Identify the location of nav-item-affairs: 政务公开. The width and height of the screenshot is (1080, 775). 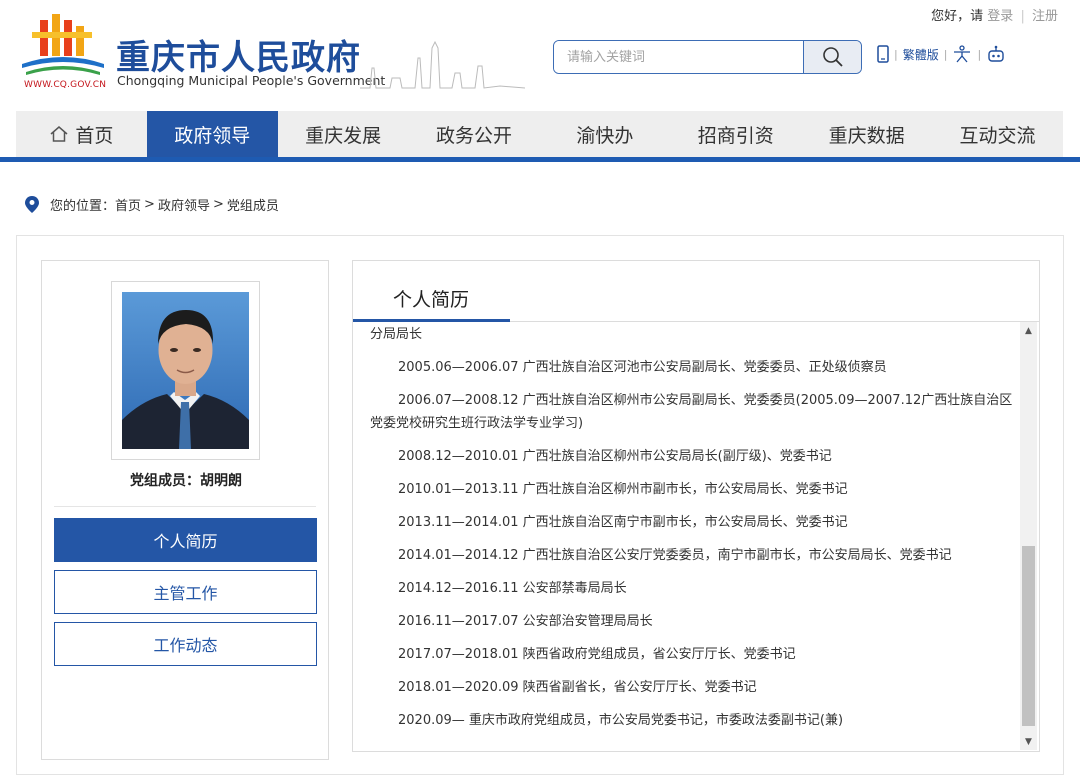
(474, 134).